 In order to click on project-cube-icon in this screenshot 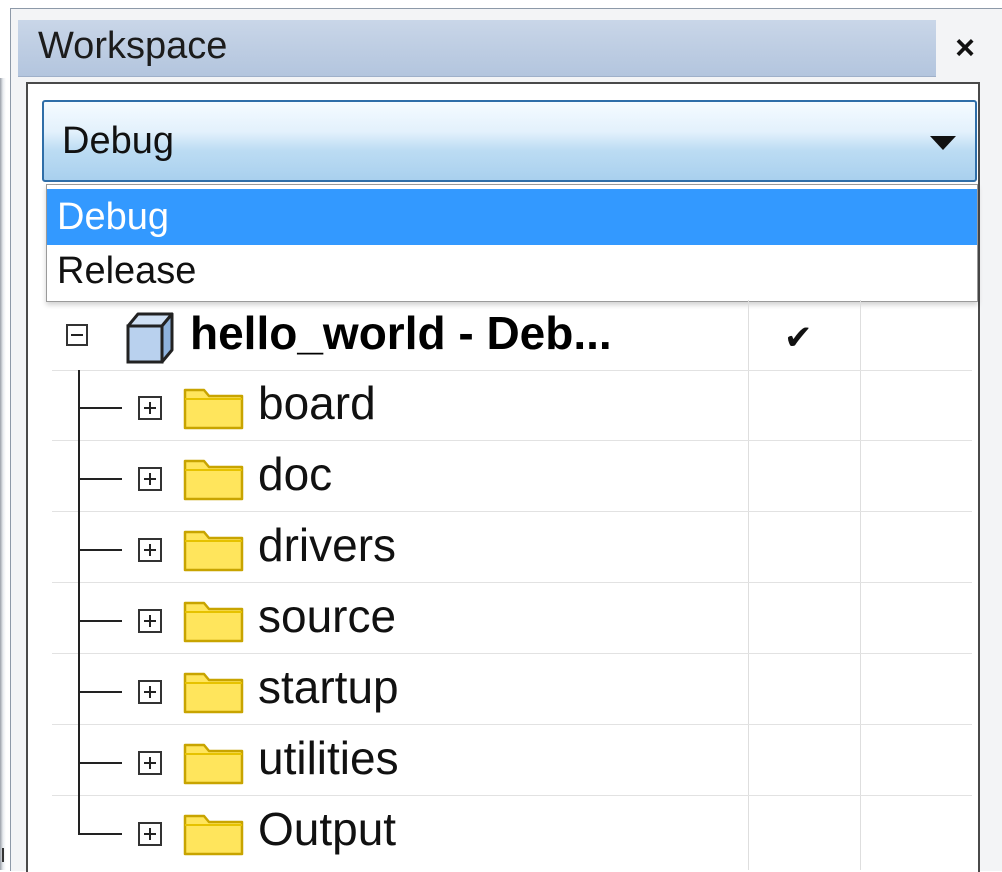, I will do `click(150, 338)`.